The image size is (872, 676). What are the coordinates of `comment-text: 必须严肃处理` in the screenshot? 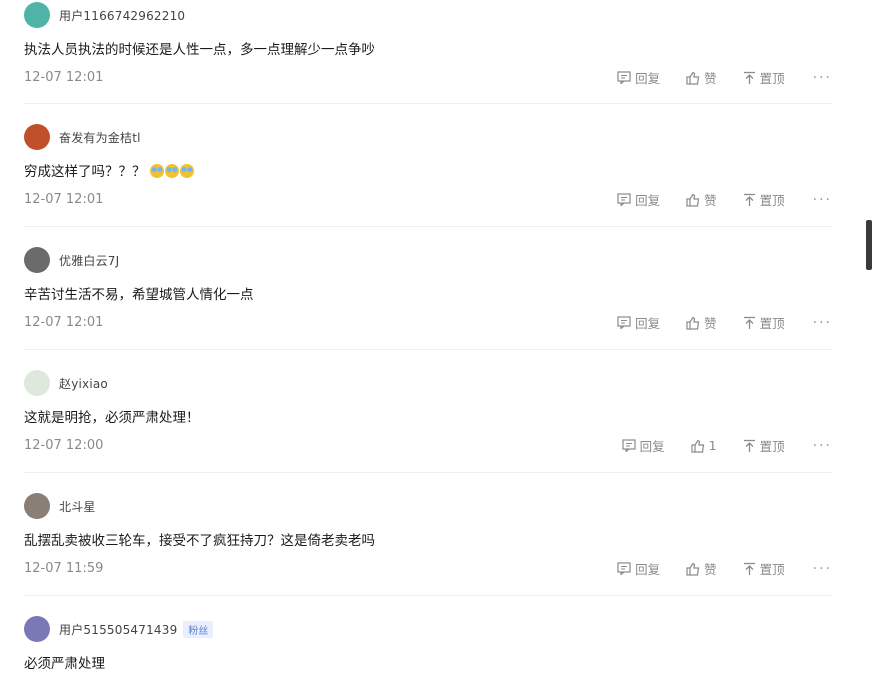 It's located at (64, 664).